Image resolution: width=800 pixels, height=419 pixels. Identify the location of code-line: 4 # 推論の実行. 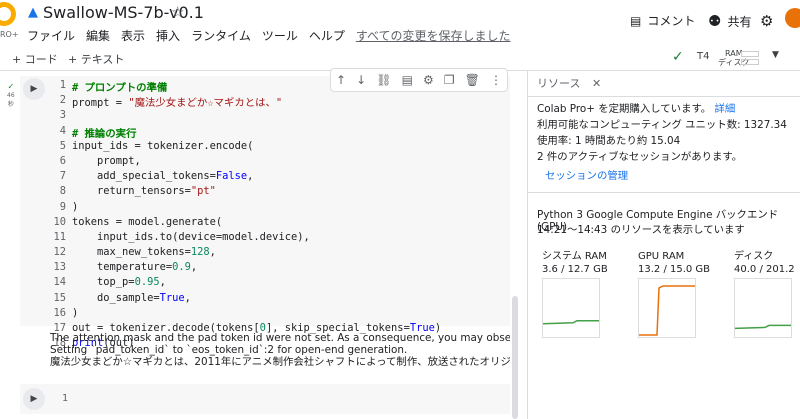
(246, 132).